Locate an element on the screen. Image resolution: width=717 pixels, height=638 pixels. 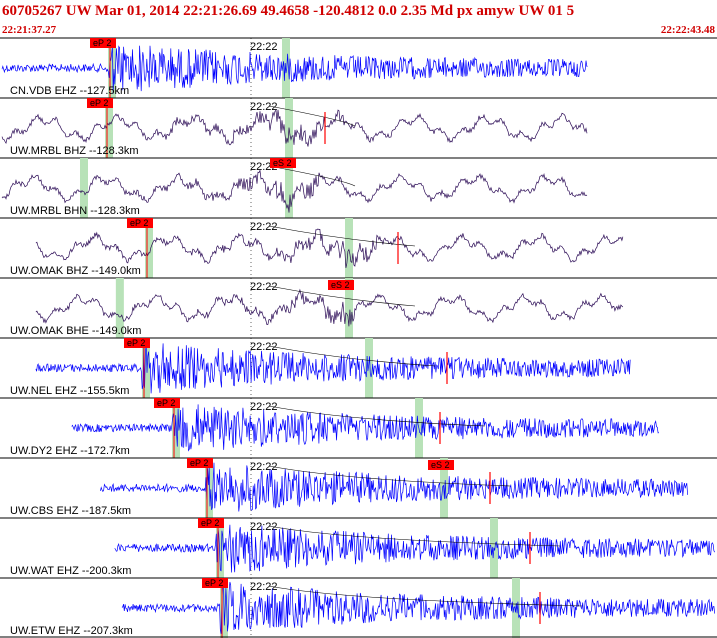
channel-label: UW.MRBL BHN --128.3km is located at coordinates (75, 211).